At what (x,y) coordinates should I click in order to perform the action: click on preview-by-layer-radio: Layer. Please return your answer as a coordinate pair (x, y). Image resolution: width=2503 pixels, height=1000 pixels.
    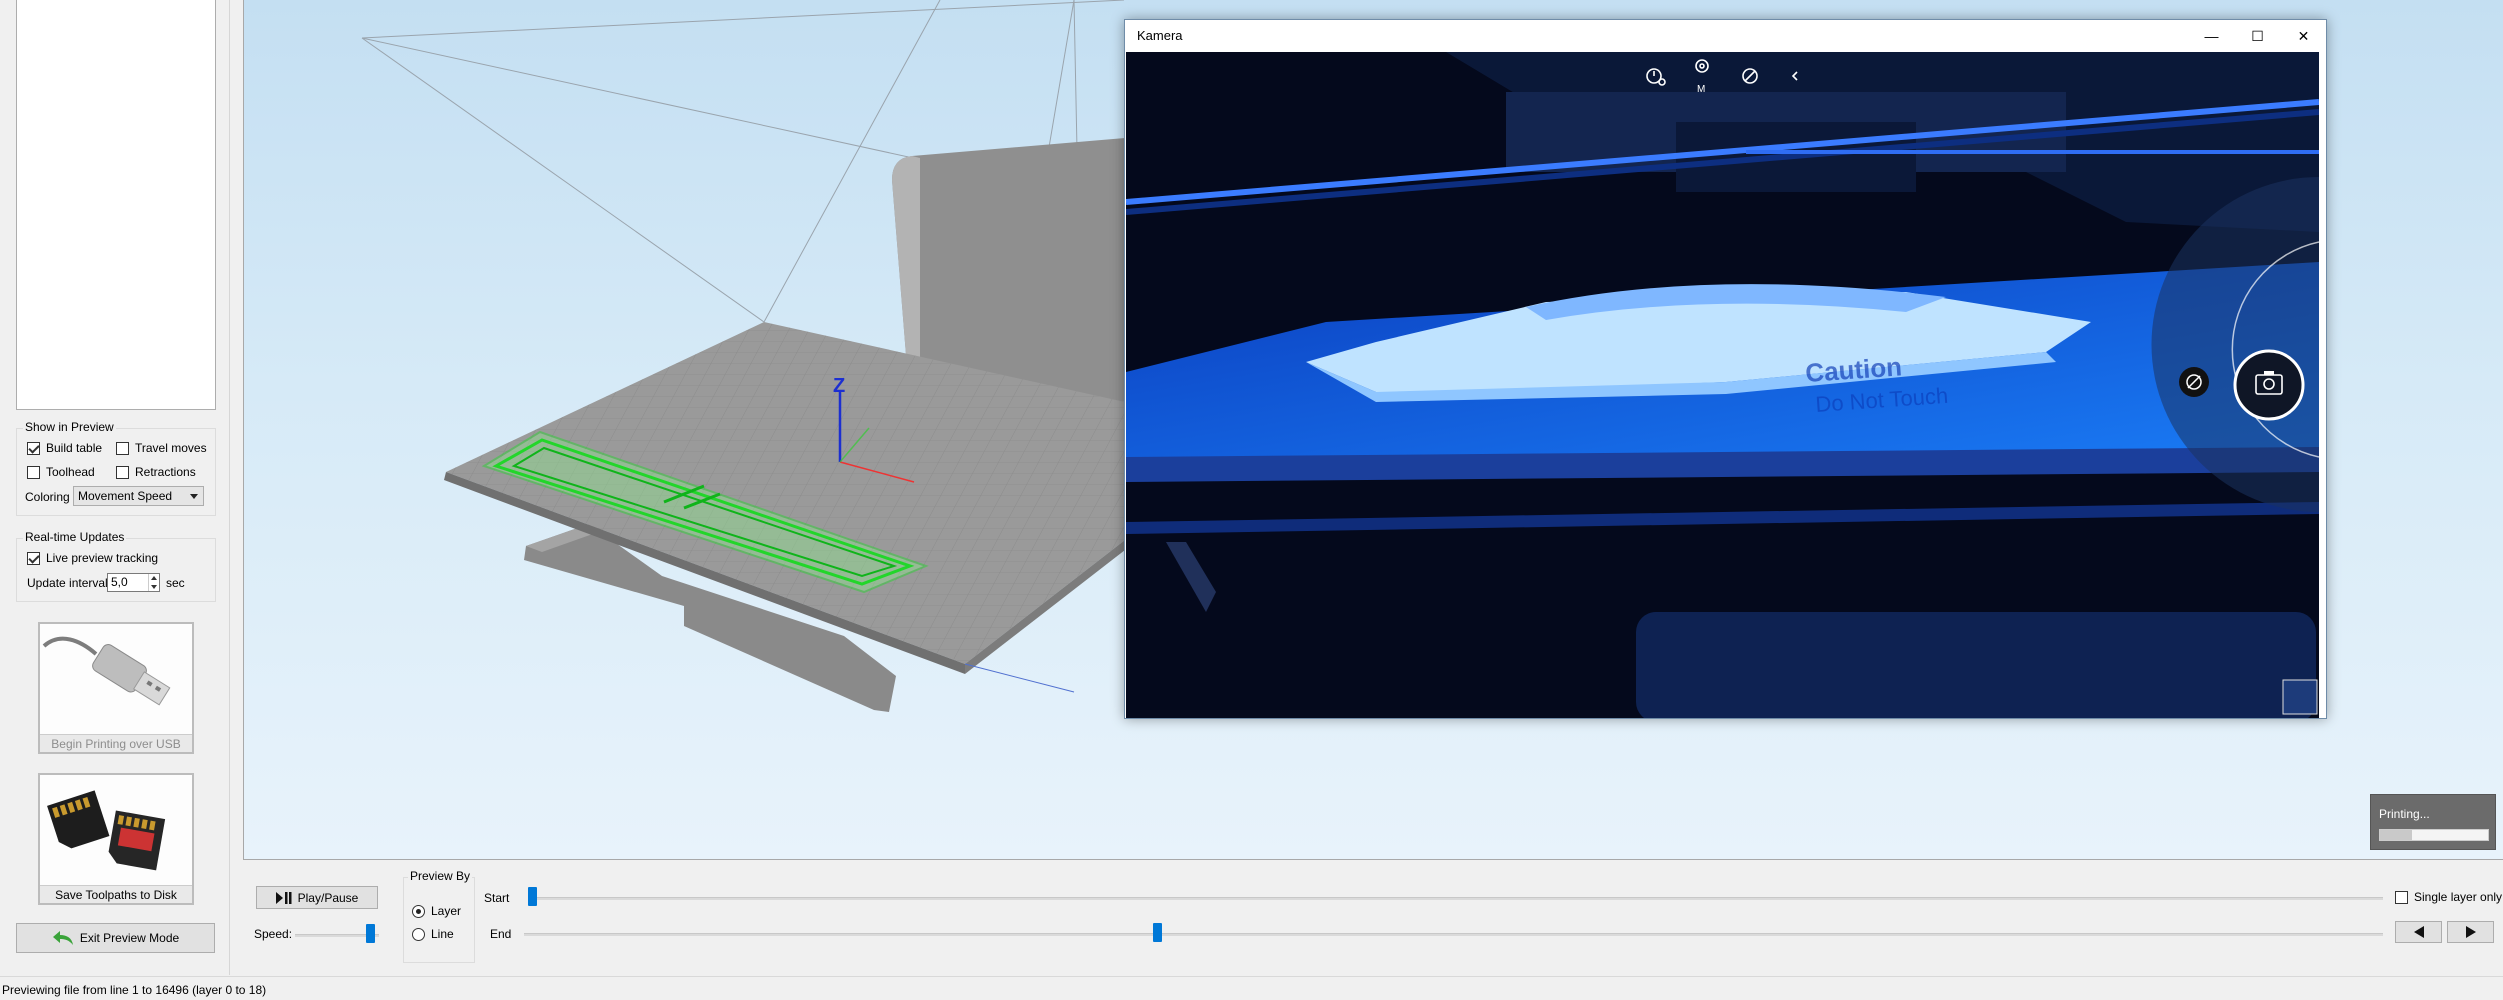
    Looking at the image, I should click on (436, 911).